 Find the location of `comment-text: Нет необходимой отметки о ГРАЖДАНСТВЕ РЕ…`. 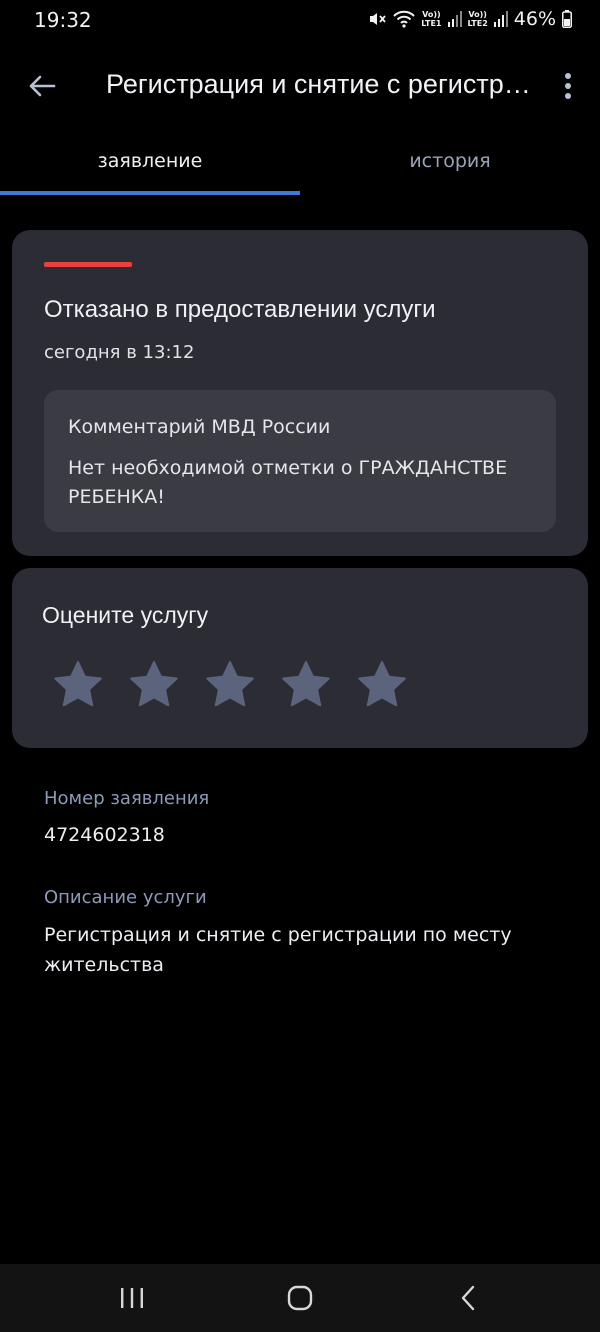

comment-text: Нет необходимой отметки о ГРАЖДАНСТВЕ РЕ… is located at coordinates (288, 482).